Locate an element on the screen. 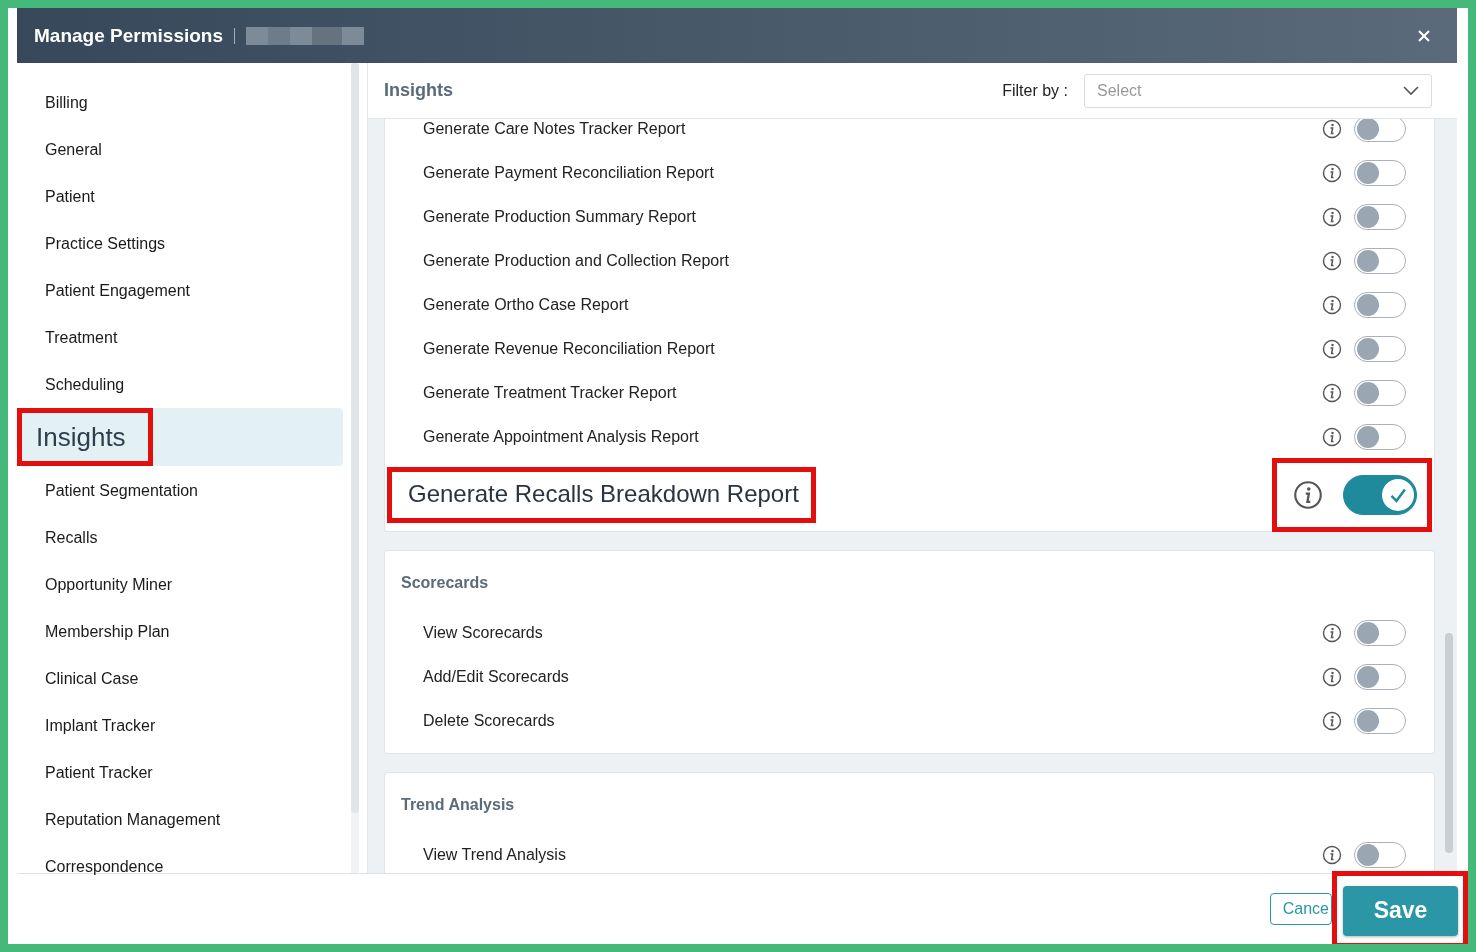 Image resolution: width=1476 pixels, height=952 pixels. sidebar-item: Clinical Case is located at coordinates (180, 678).